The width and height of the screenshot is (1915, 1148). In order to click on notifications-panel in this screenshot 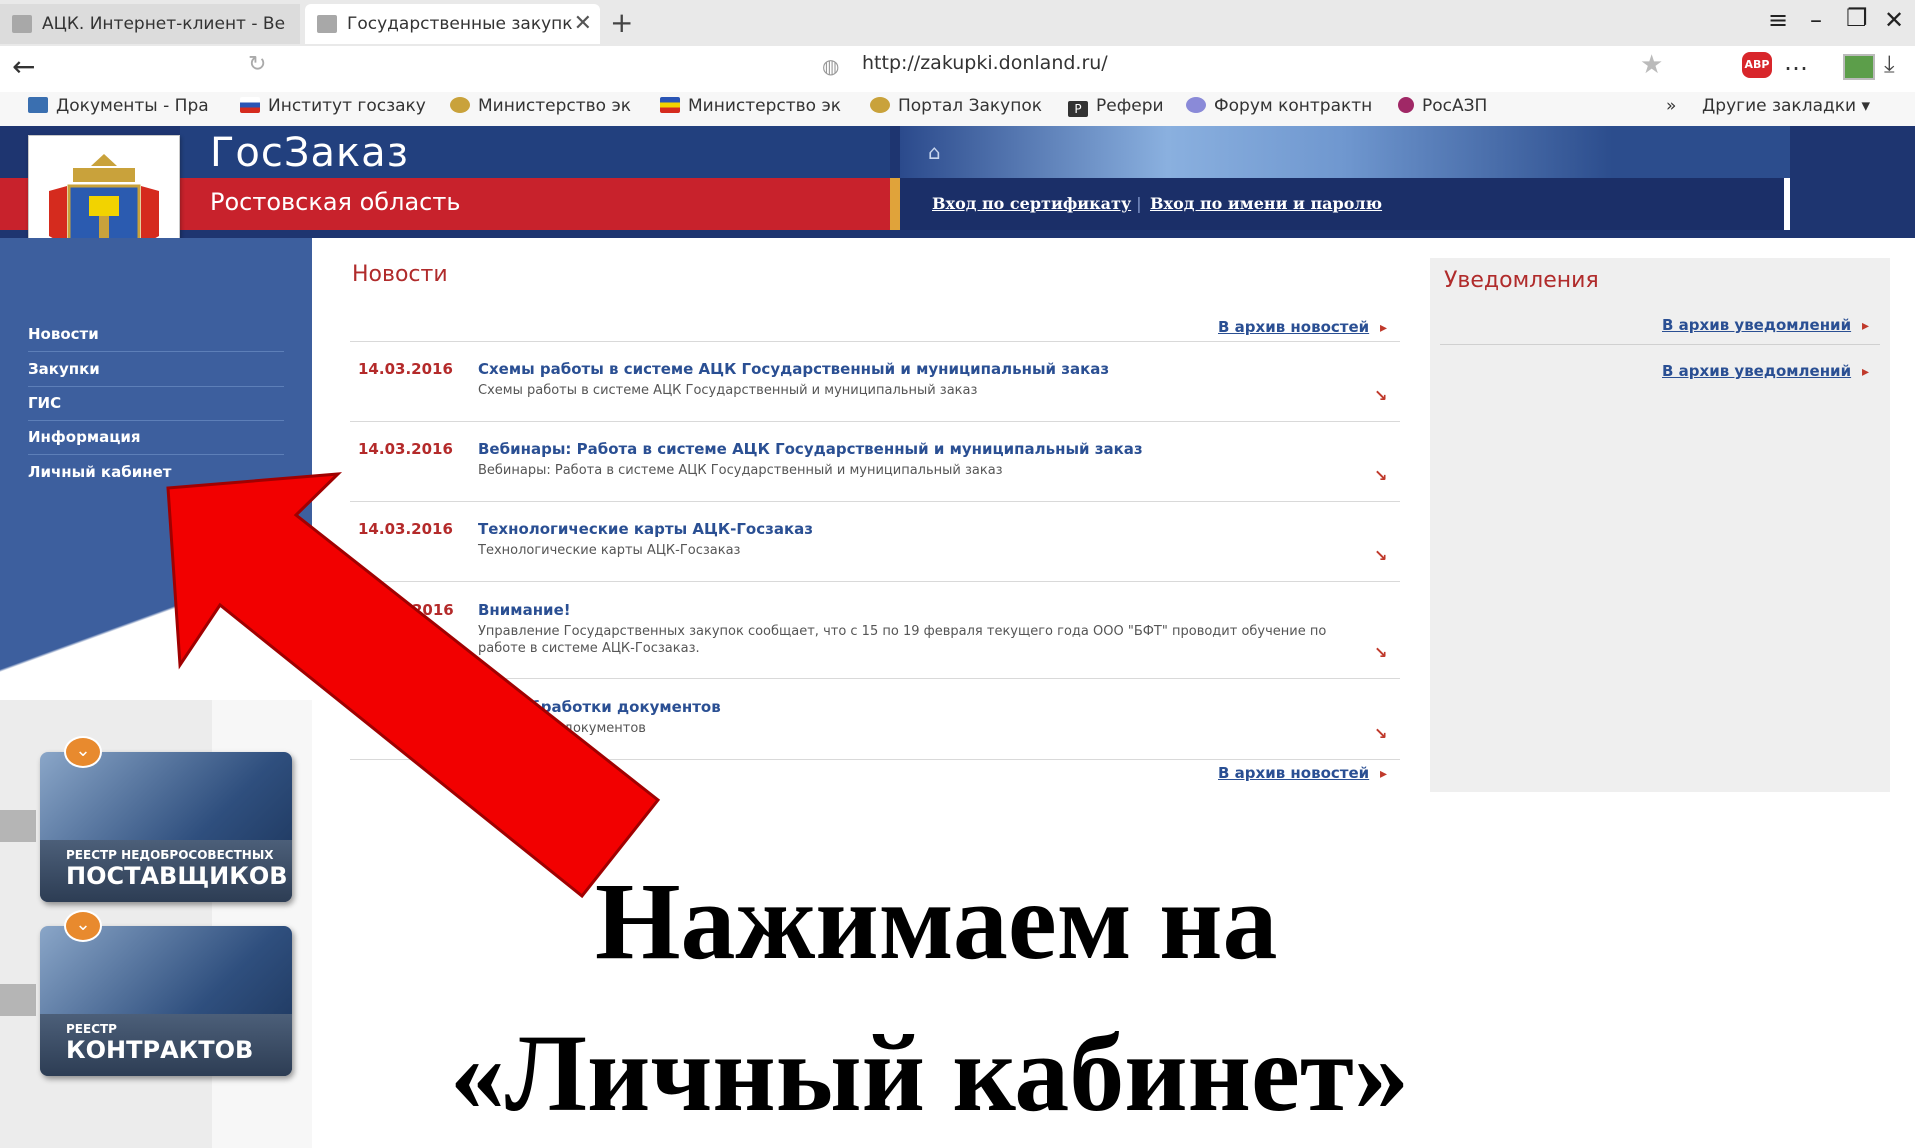, I will do `click(1660, 525)`.